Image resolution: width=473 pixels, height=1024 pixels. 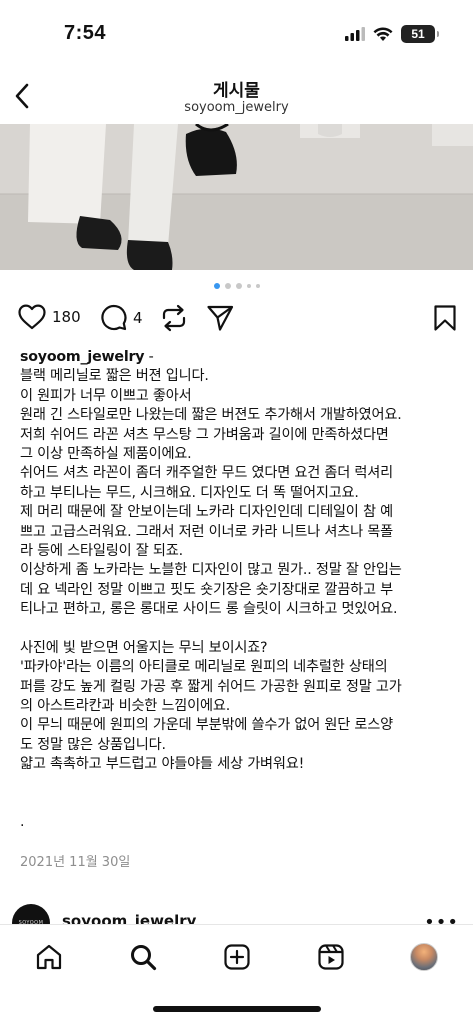 What do you see at coordinates (106, 454) in the screenshot?
I see `caption-line: 그 이상 만족하실 제품이에요.` at bounding box center [106, 454].